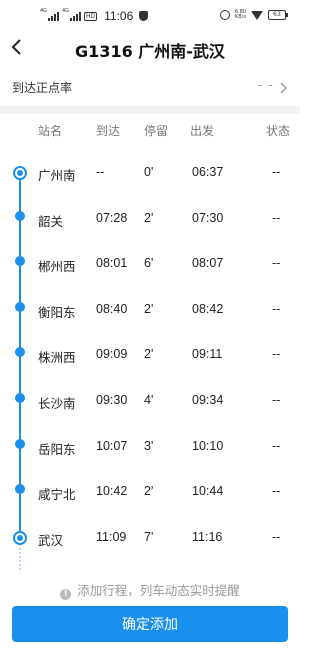 This screenshot has width=320, height=650. What do you see at coordinates (150, 624) in the screenshot?
I see `confirm-add-button: 确定添加` at bounding box center [150, 624].